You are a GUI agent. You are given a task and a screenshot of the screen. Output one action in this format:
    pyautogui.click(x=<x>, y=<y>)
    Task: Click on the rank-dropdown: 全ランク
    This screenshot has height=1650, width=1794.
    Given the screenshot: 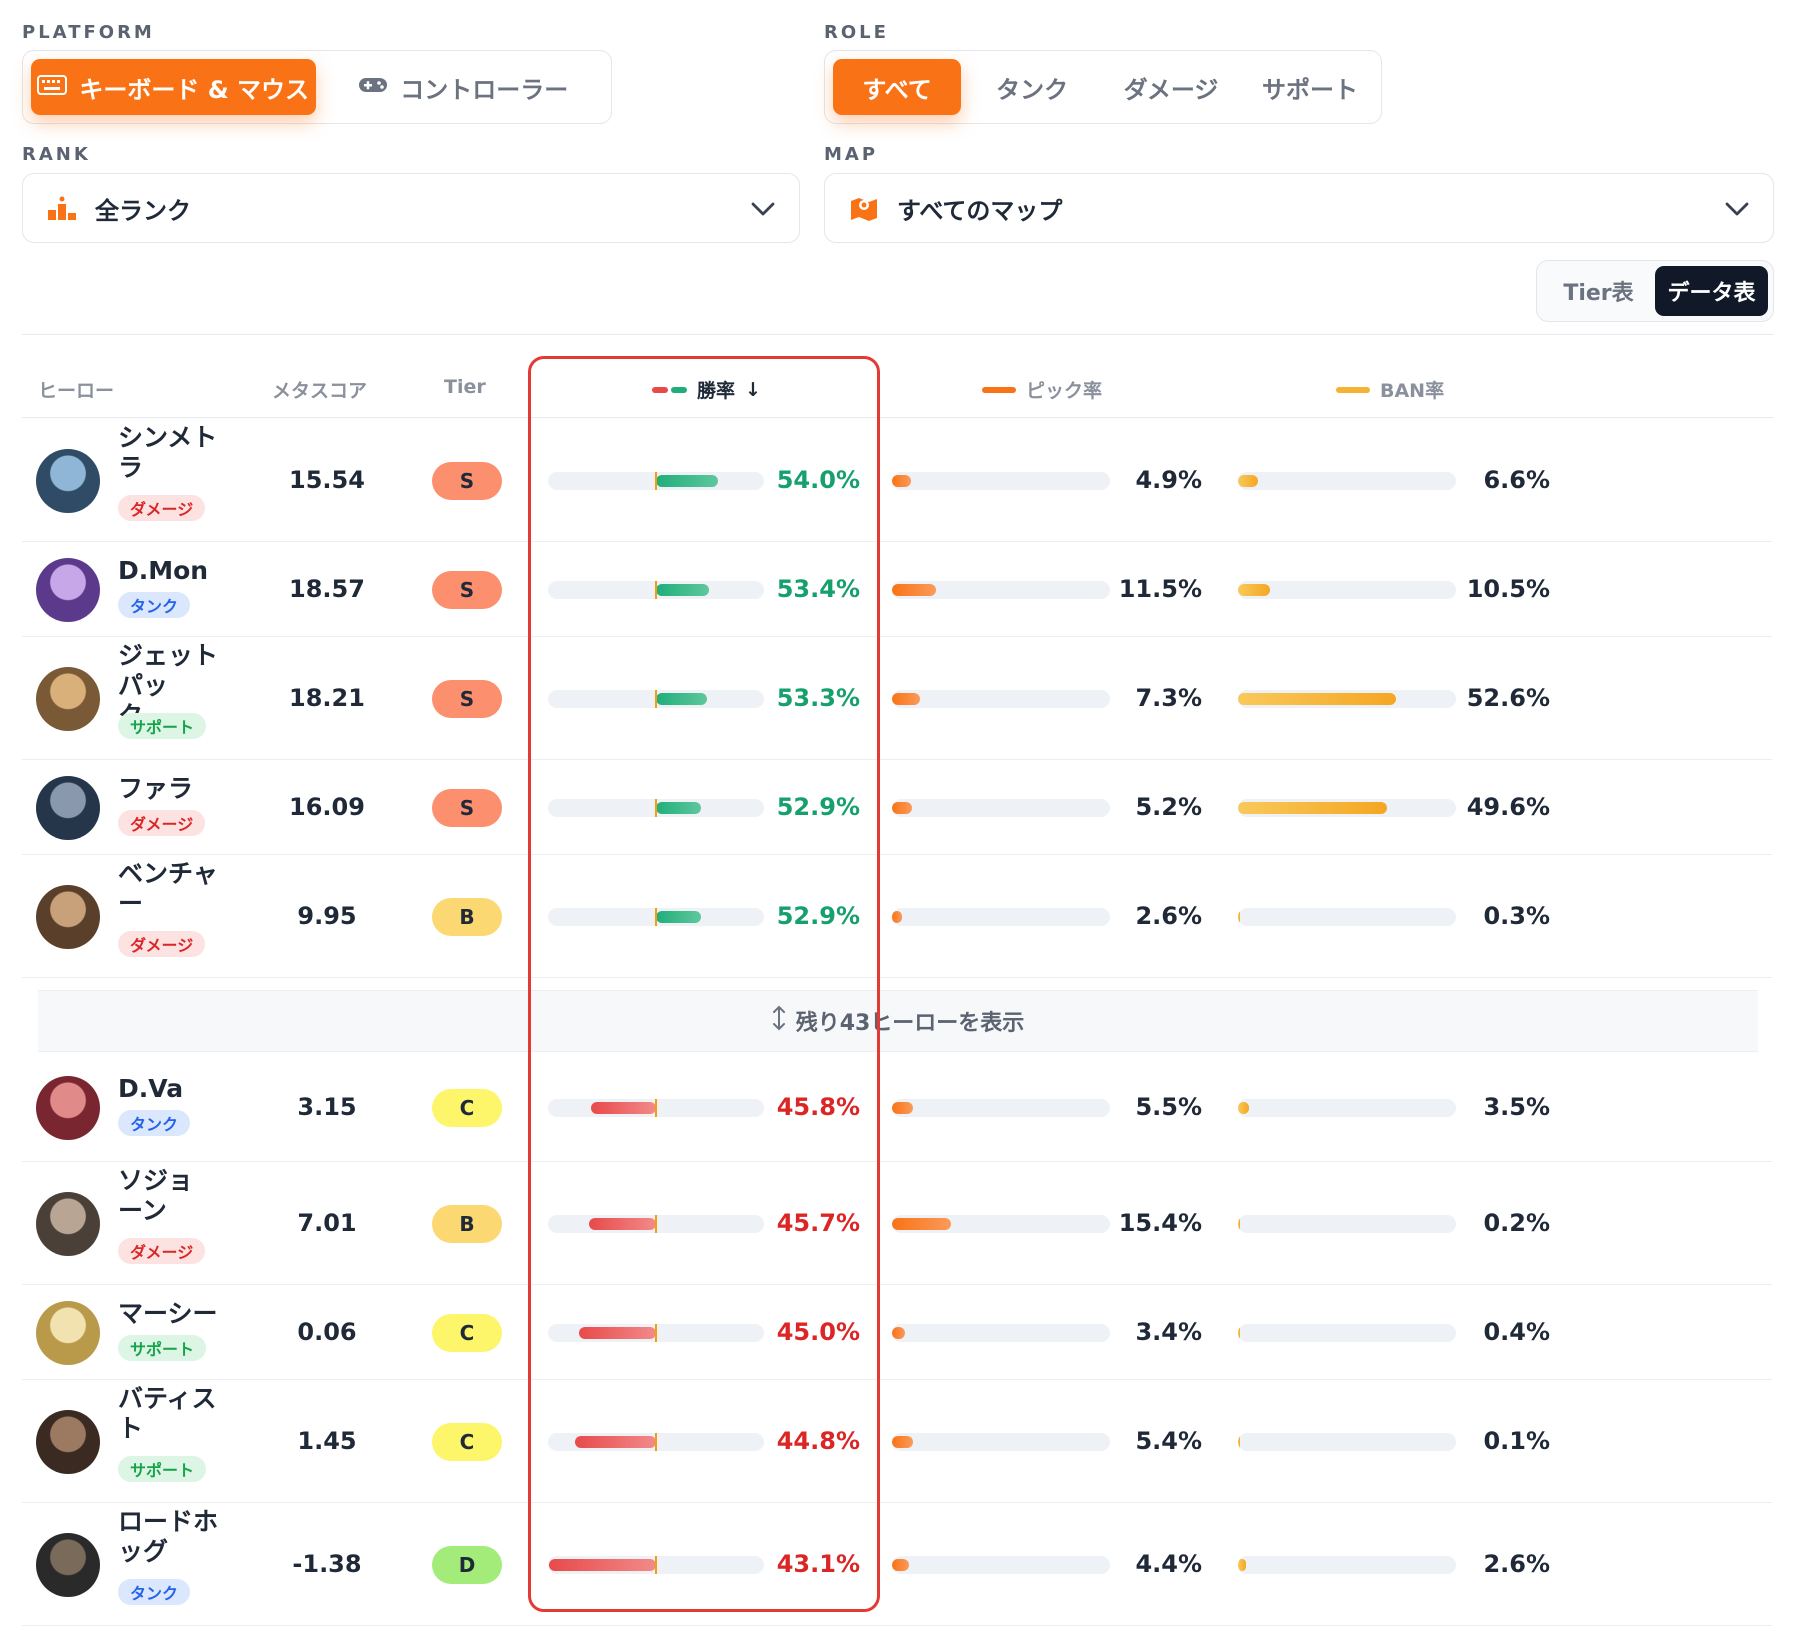 What is the action you would take?
    pyautogui.click(x=411, y=208)
    